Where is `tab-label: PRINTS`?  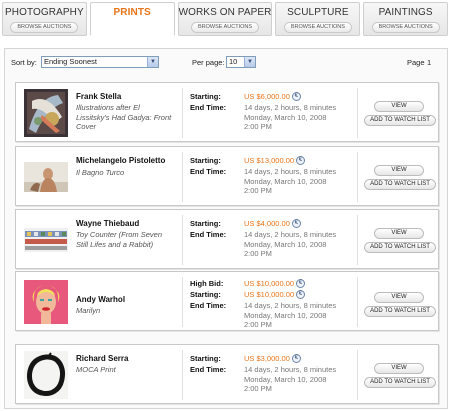 tab-label: PRINTS is located at coordinates (132, 12).